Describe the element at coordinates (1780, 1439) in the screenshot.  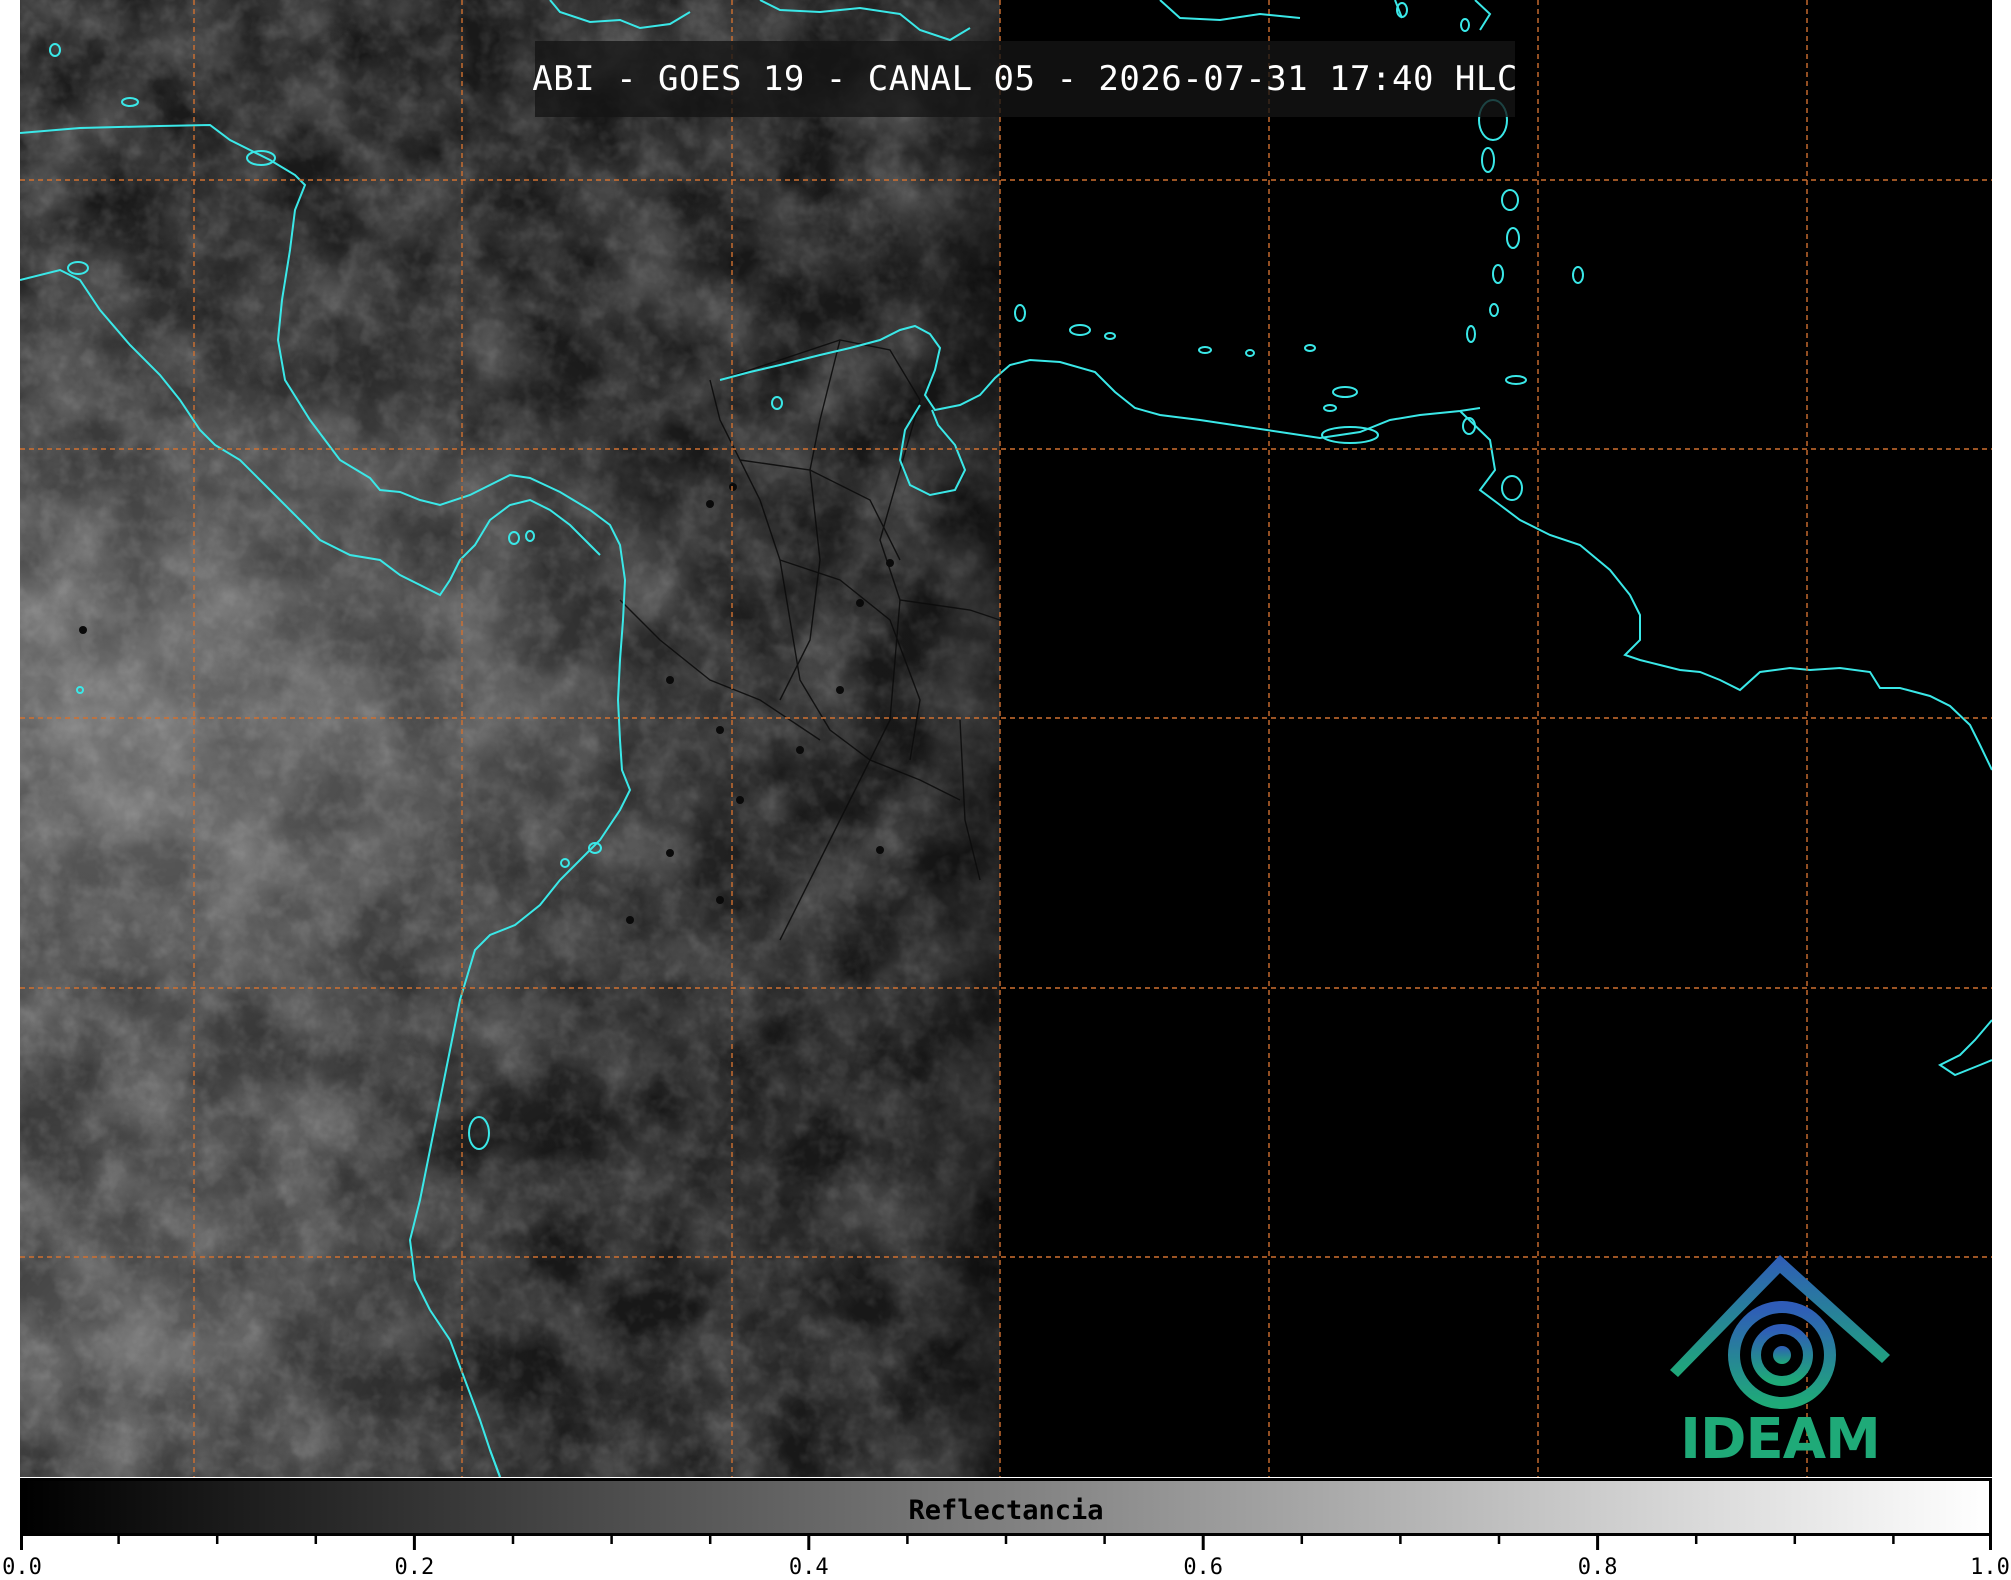
I see `logo-text: IDEAM` at that location.